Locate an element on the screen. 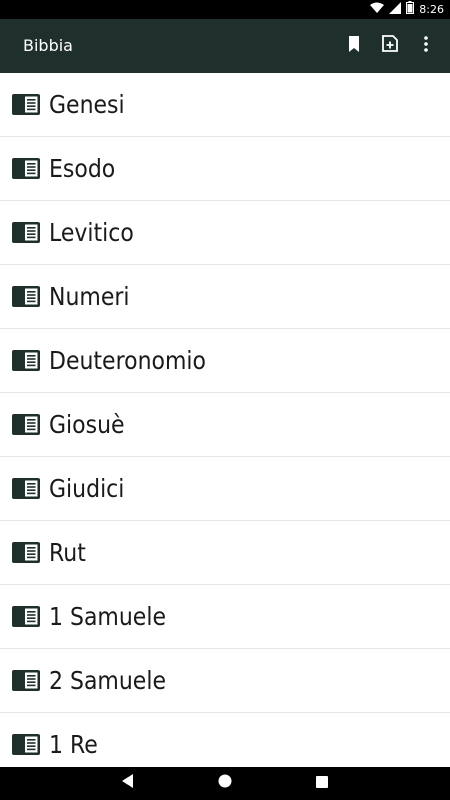  status-icons: 8:26 is located at coordinates (407, 9).